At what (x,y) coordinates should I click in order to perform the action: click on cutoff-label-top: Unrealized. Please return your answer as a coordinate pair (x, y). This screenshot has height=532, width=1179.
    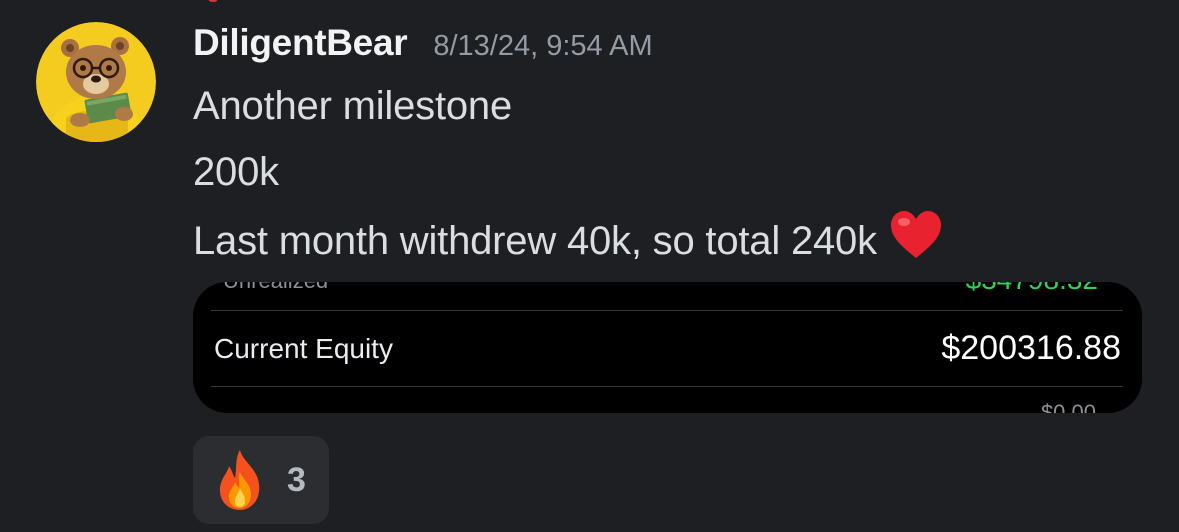
    Looking at the image, I should click on (275, 288).